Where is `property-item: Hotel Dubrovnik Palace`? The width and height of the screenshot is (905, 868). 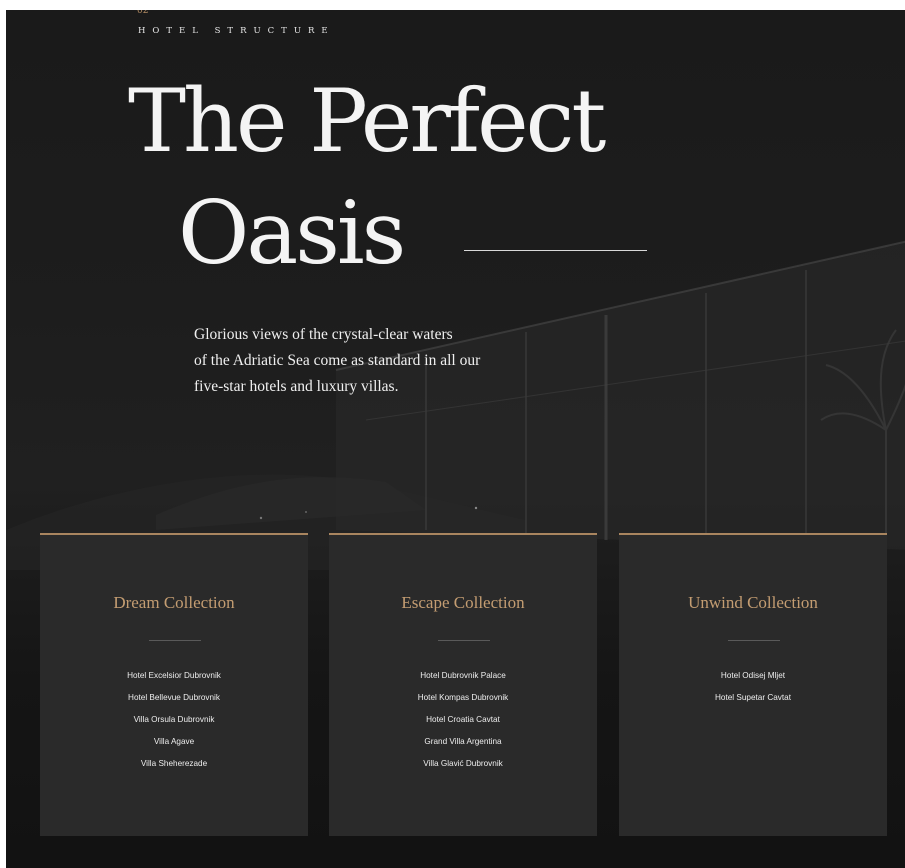
property-item: Hotel Dubrovnik Palace is located at coordinates (463, 680).